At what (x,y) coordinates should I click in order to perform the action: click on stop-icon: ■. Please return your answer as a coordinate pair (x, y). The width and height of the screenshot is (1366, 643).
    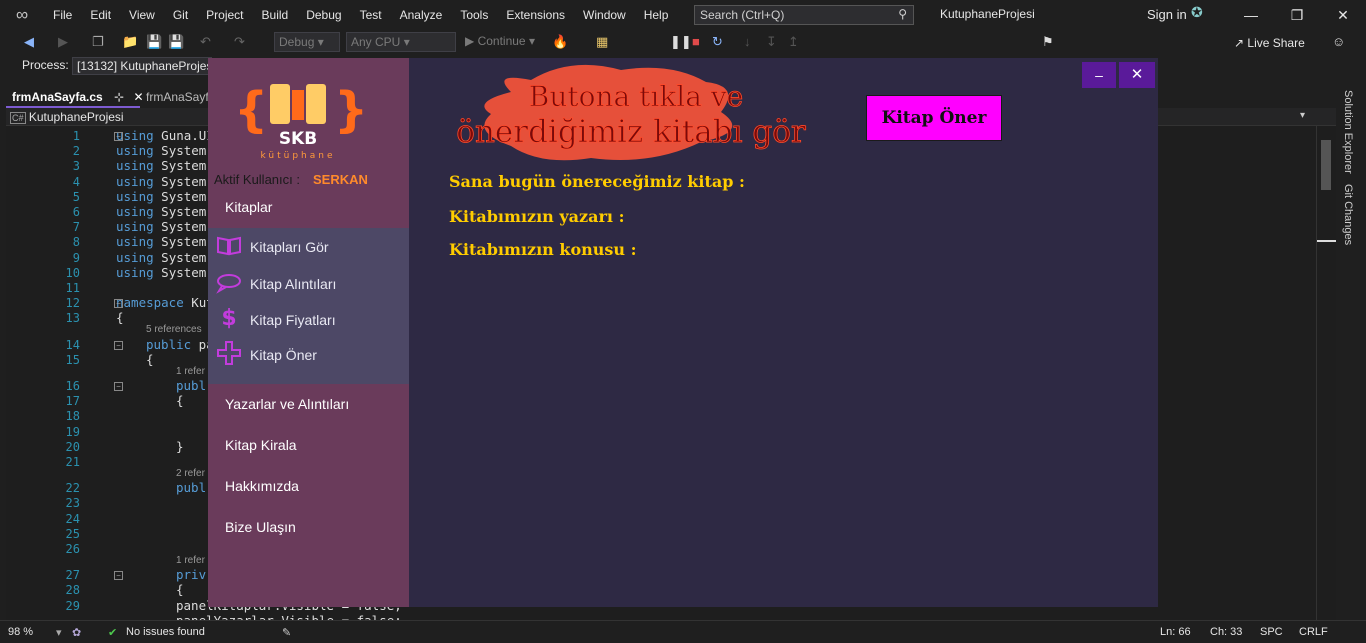
    Looking at the image, I should click on (696, 41).